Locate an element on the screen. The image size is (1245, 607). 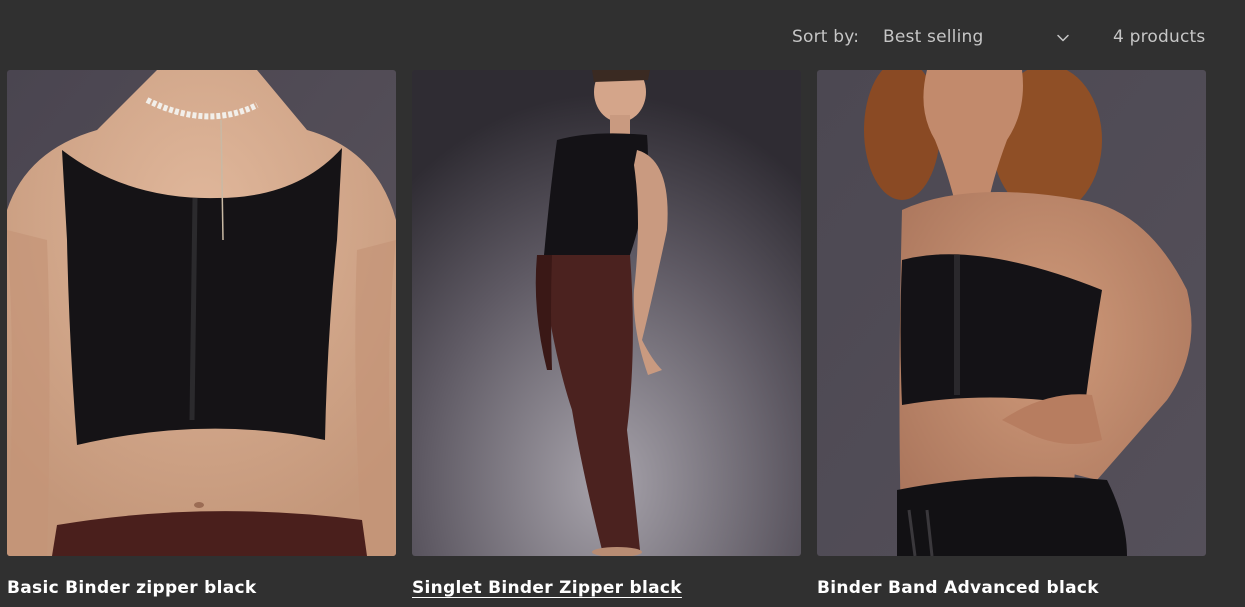
chevron-down-icon is located at coordinates (1063, 38).